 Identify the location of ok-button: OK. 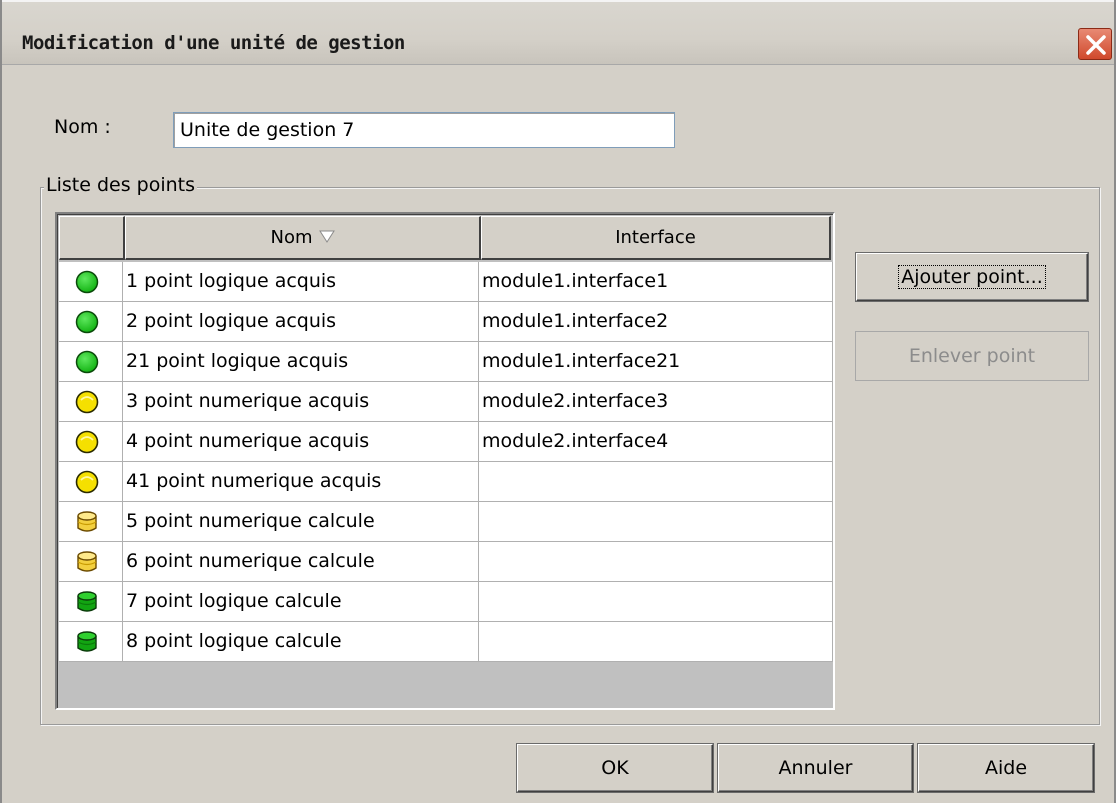
(615, 768).